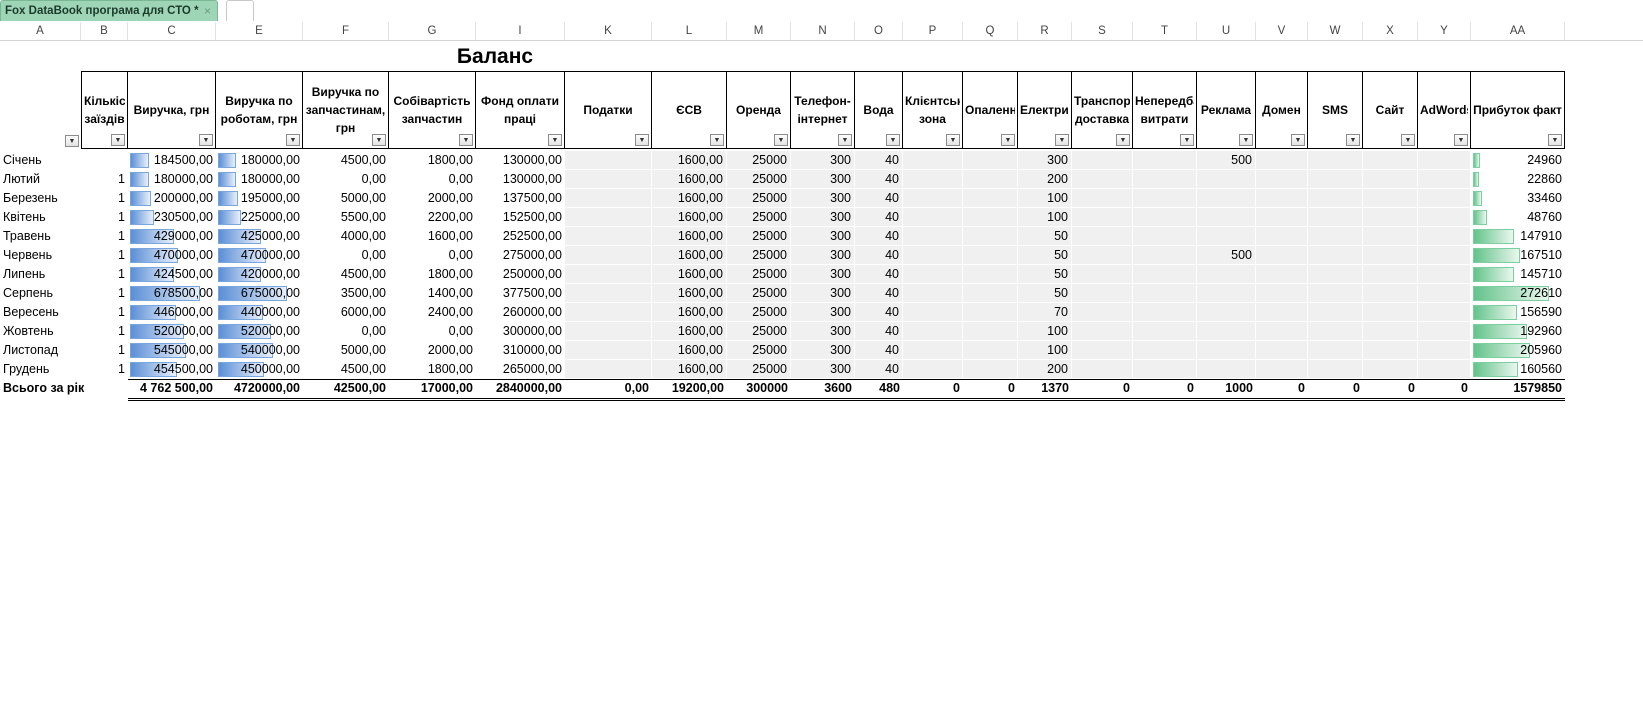 The image size is (1643, 723). What do you see at coordinates (1518, 350) in the screenshot?
I see `cell-profit: 205960` at bounding box center [1518, 350].